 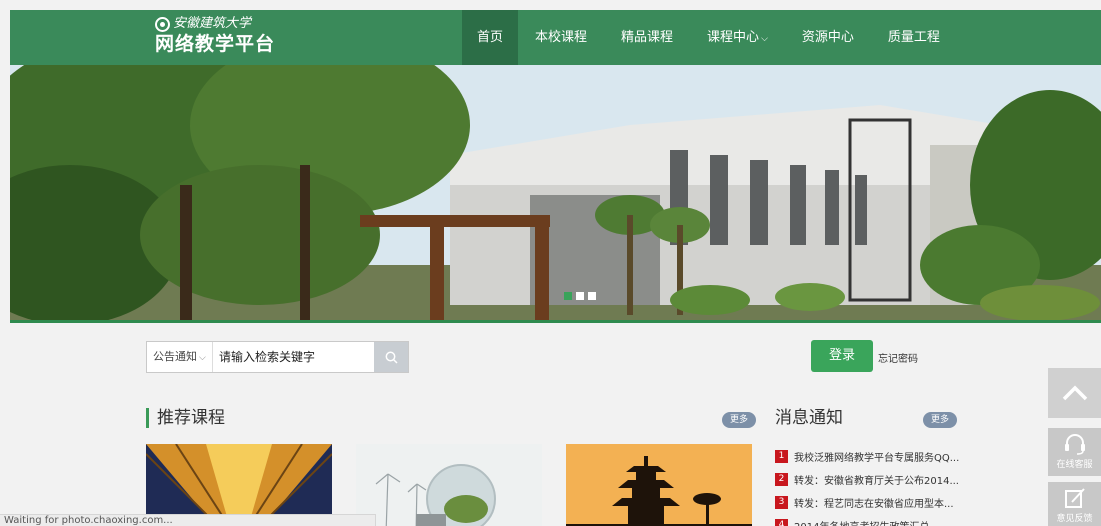 I want to click on course-thumbnail-bulb, so click(x=449, y=485).